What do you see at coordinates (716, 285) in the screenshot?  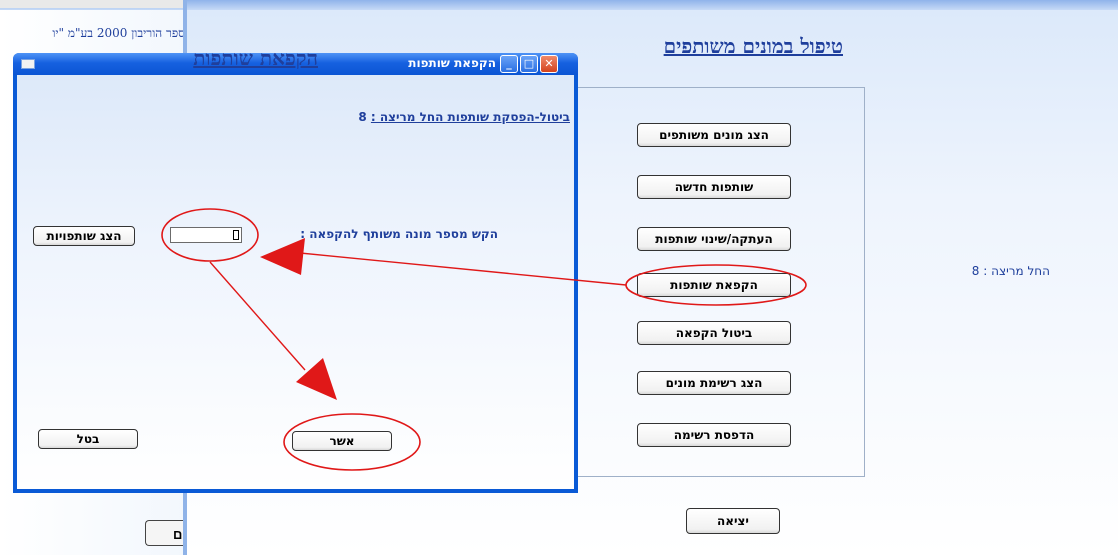 I see `annotation-circle-freeze` at bounding box center [716, 285].